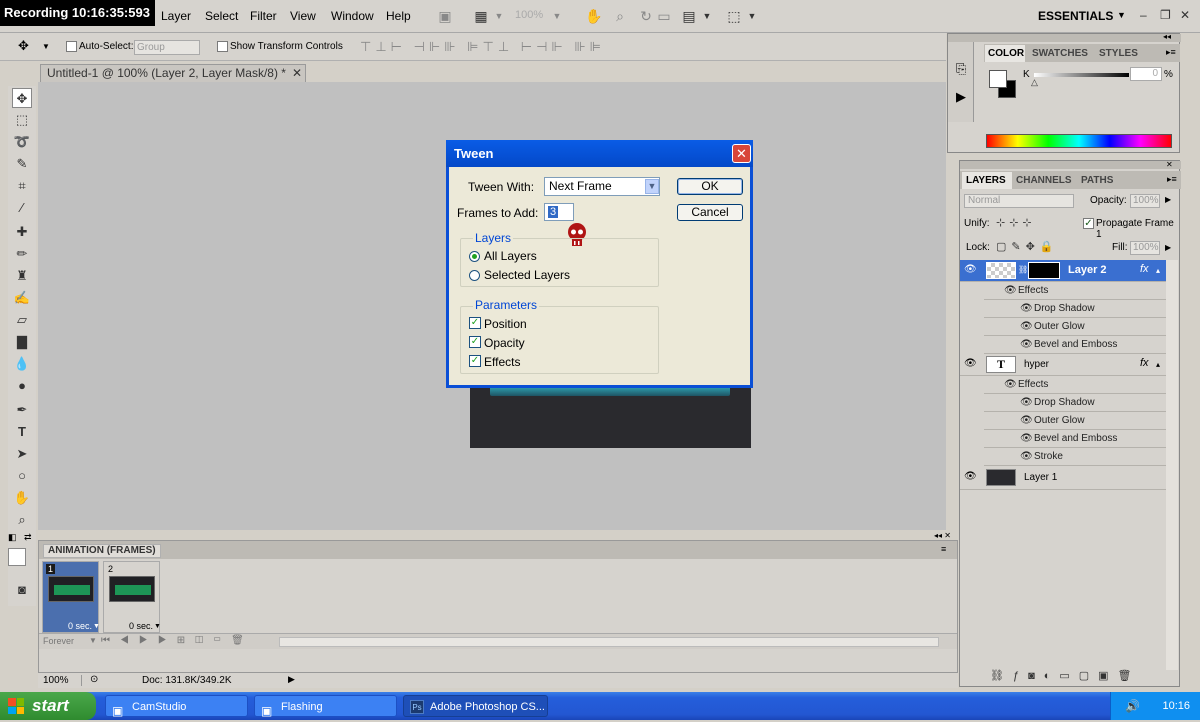 The width and height of the screenshot is (1200, 722). What do you see at coordinates (22, 498) in the screenshot?
I see `hand-tool-icon: ✋` at bounding box center [22, 498].